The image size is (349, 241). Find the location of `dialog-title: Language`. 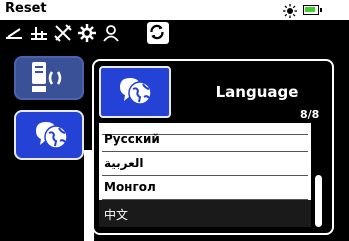

dialog-title: Language is located at coordinates (257, 92).